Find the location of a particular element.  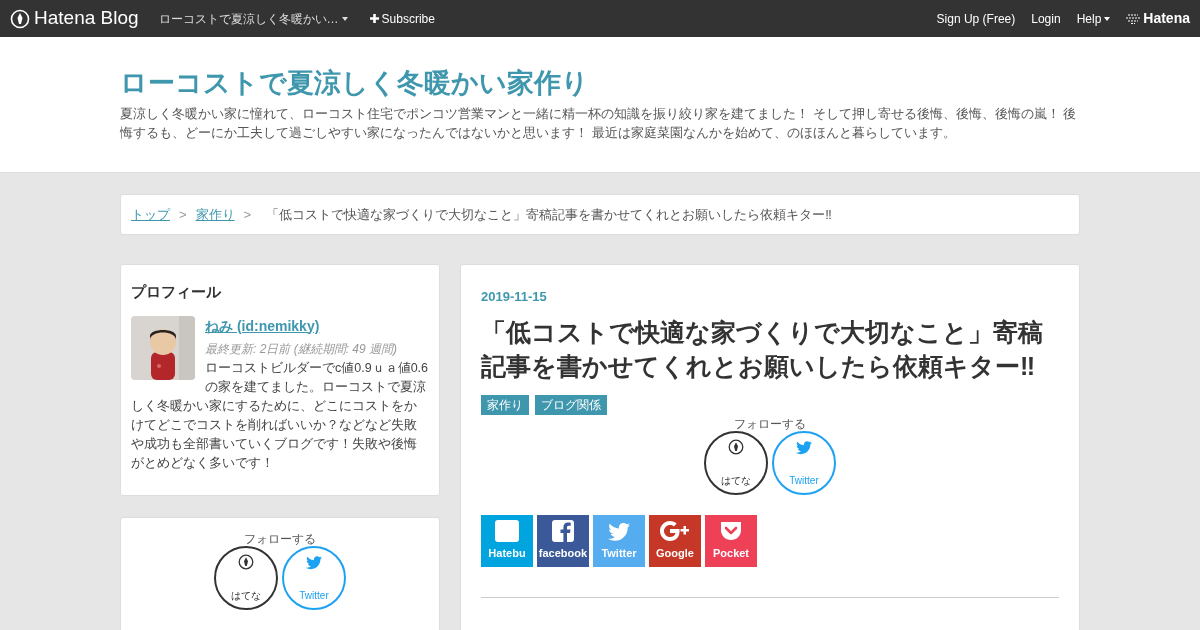

article-date: 2019-11-15 is located at coordinates (770, 297).